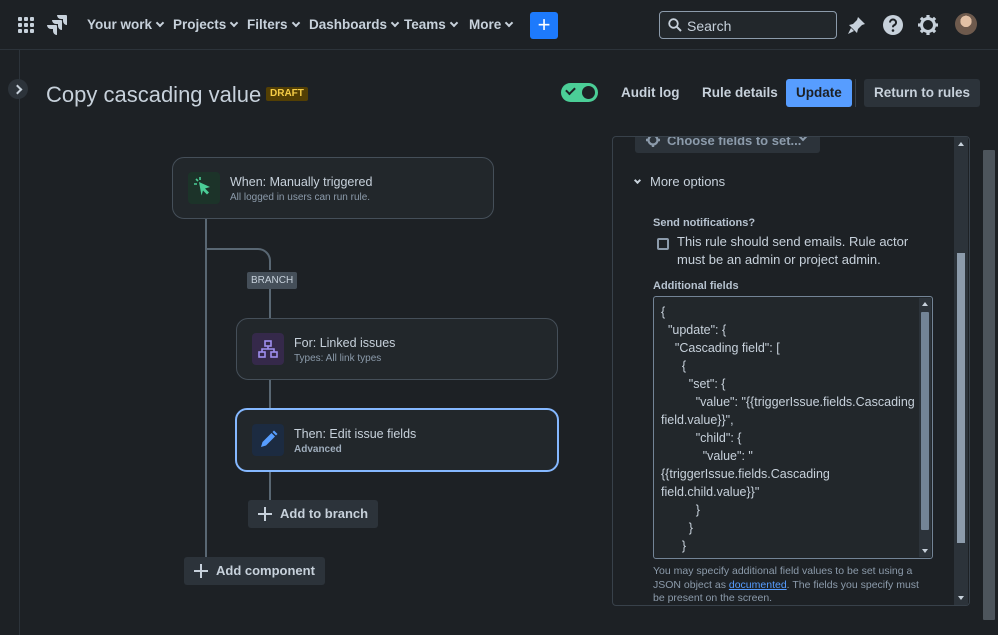  Describe the element at coordinates (301, 182) in the screenshot. I see `trigger-title: When: Manually triggered` at that location.